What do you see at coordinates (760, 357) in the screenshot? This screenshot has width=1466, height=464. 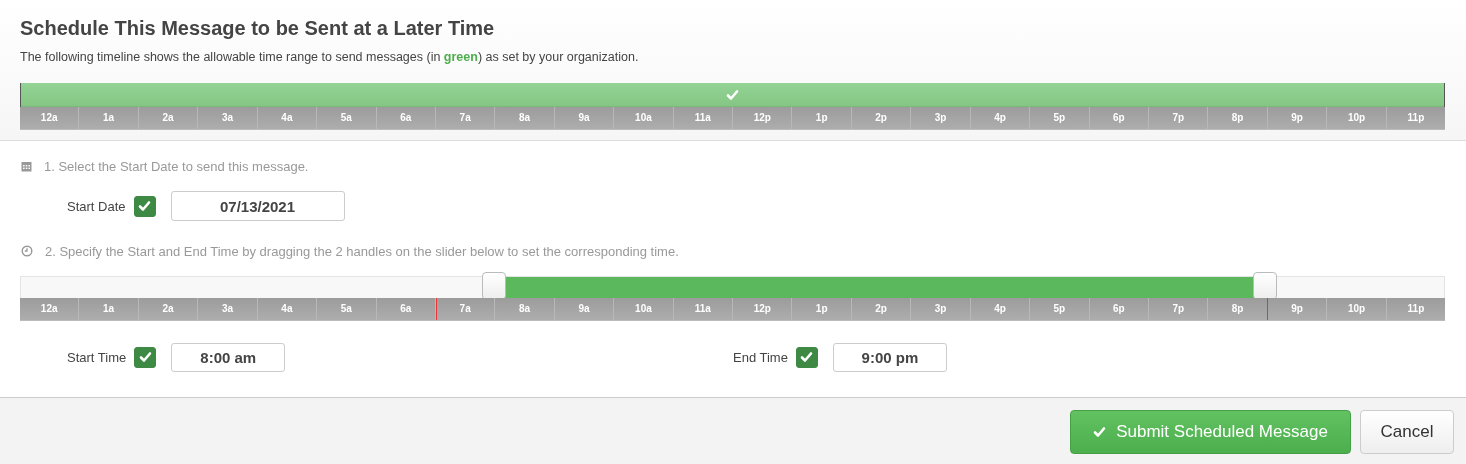 I see `field-label: End Time` at bounding box center [760, 357].